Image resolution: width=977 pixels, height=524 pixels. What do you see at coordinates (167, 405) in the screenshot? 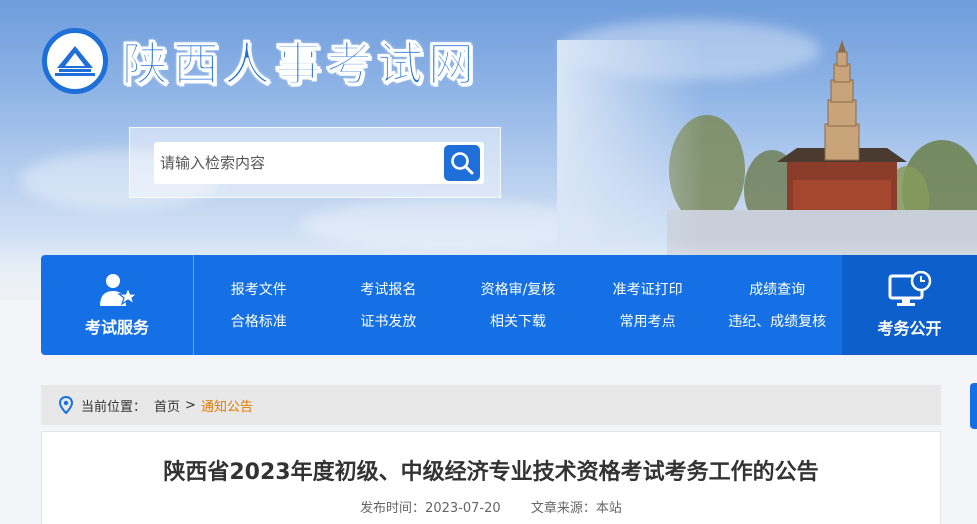
I see `breadcrumb-home-link: 首页` at bounding box center [167, 405].